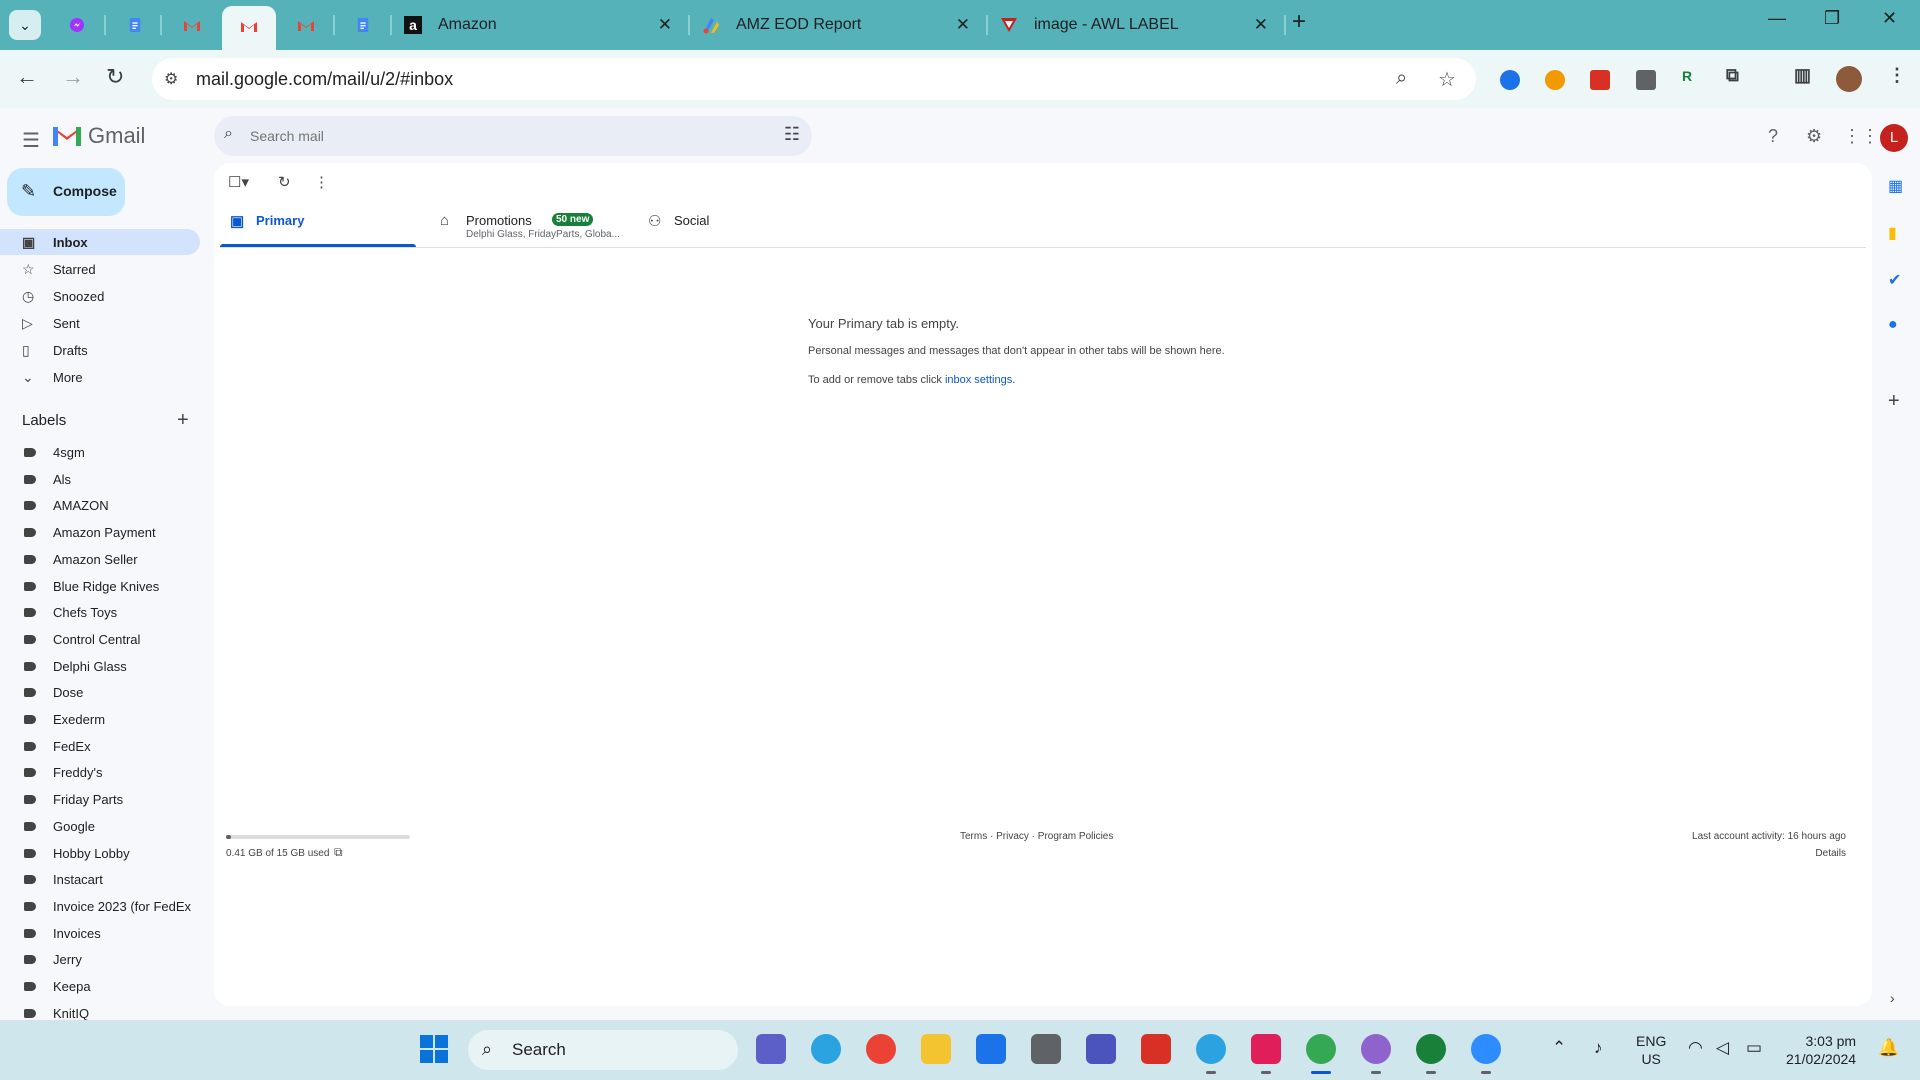  What do you see at coordinates (321, 182) in the screenshot?
I see `more-options-icon: ⋮` at bounding box center [321, 182].